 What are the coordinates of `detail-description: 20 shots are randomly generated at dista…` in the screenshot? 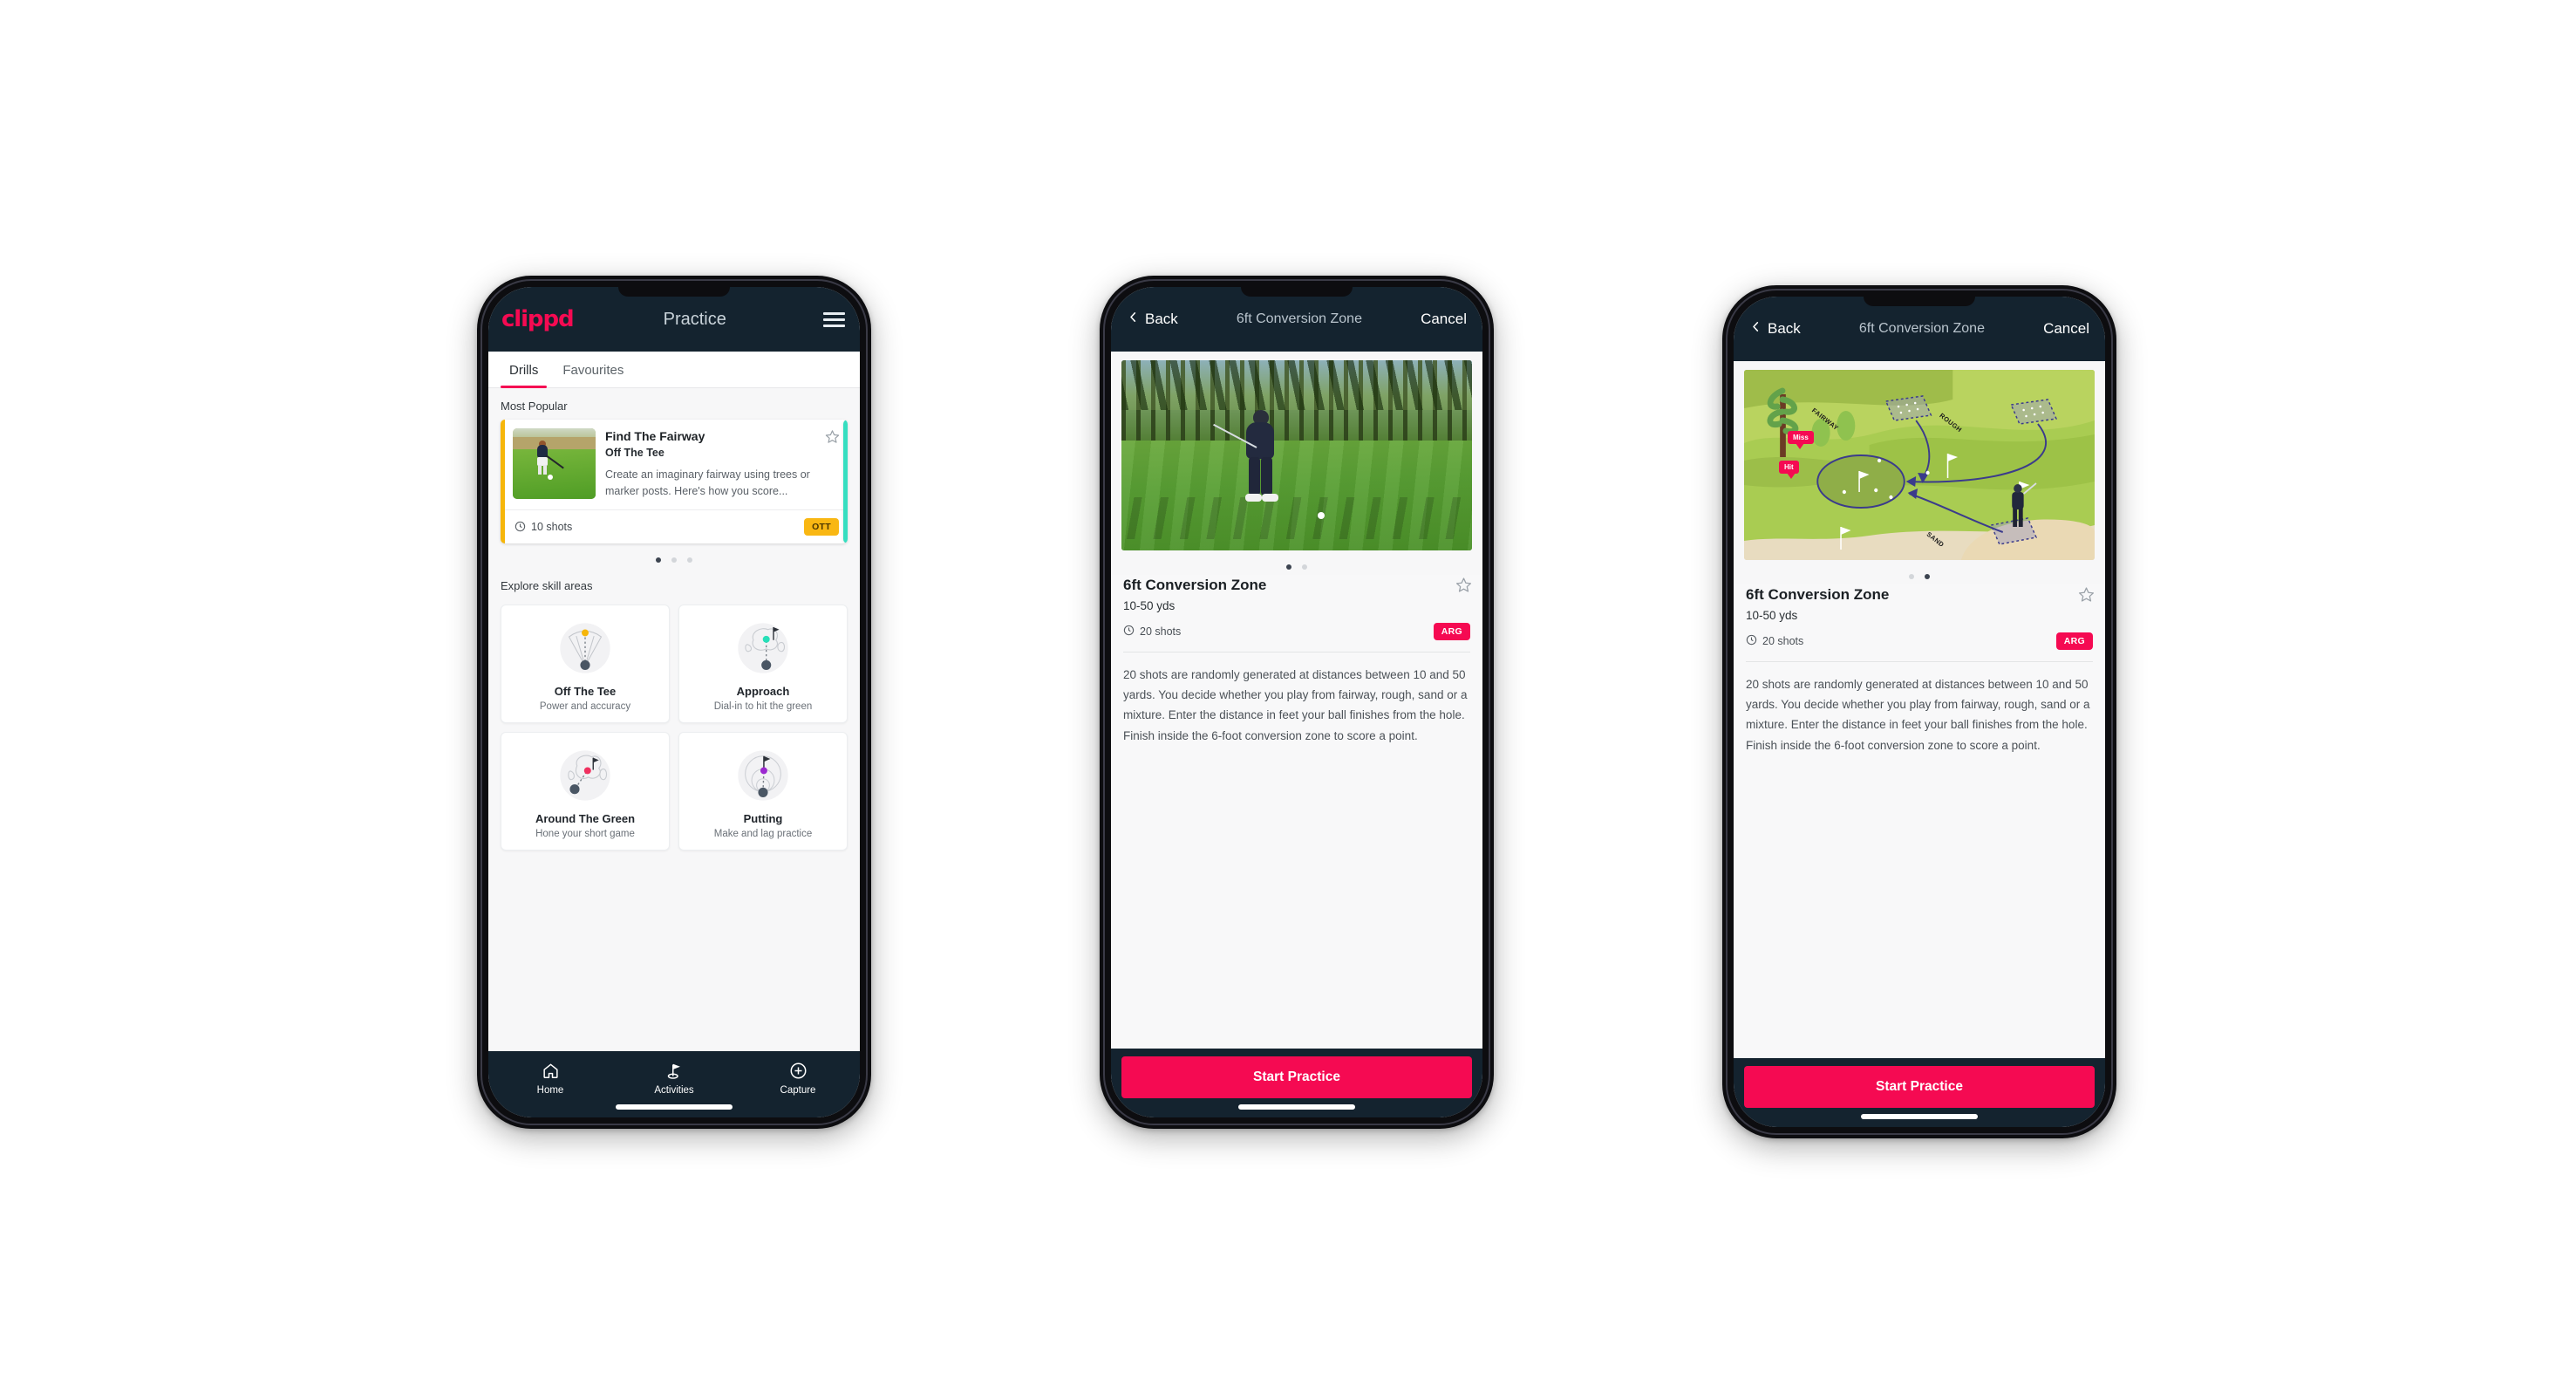 It's located at (1918, 715).